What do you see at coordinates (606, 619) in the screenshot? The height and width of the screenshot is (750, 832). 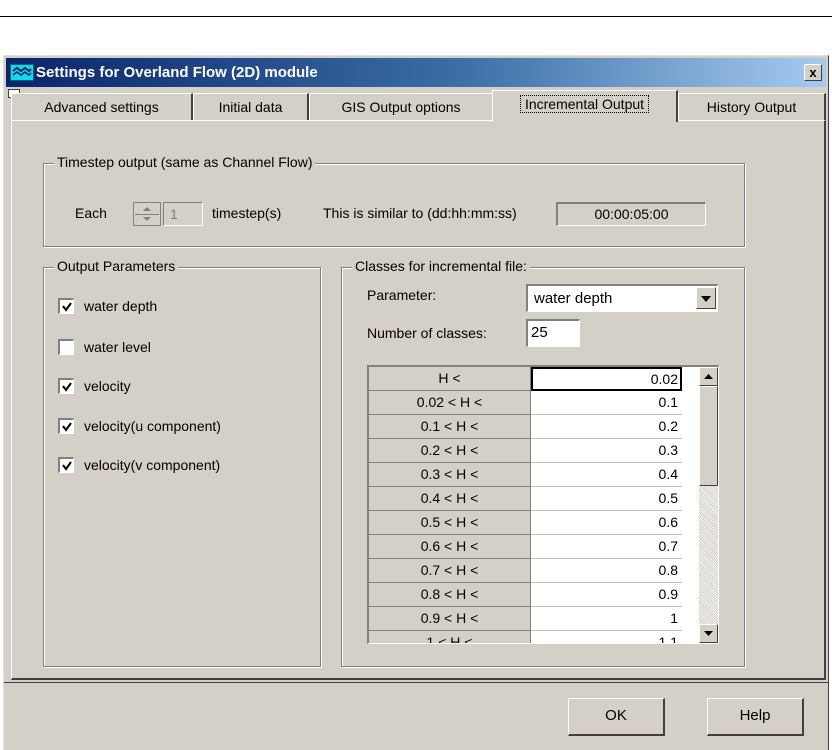 I see `class-value-cell: 1` at bounding box center [606, 619].